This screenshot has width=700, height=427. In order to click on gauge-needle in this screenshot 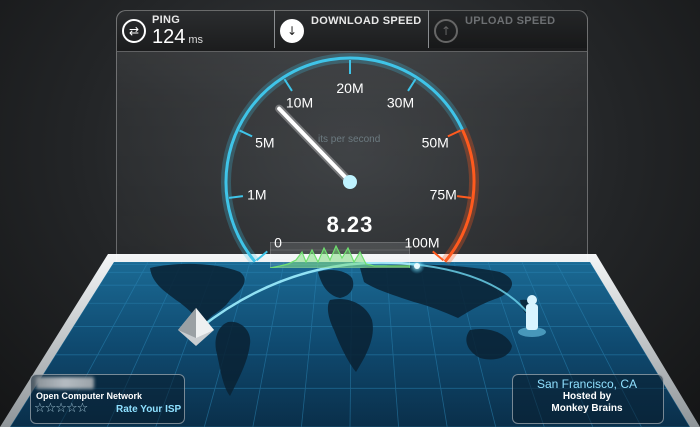, I will do `click(314, 145)`.